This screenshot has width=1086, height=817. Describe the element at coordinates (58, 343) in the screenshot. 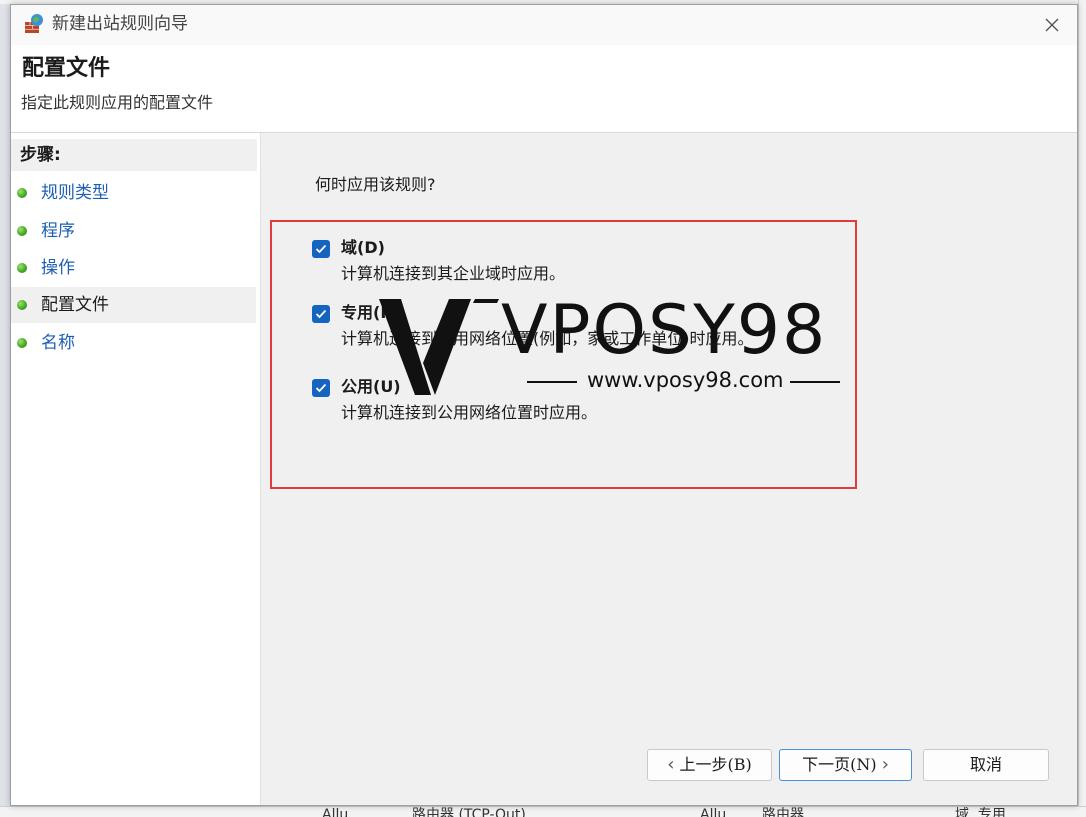

I see `step-label: 名称` at that location.